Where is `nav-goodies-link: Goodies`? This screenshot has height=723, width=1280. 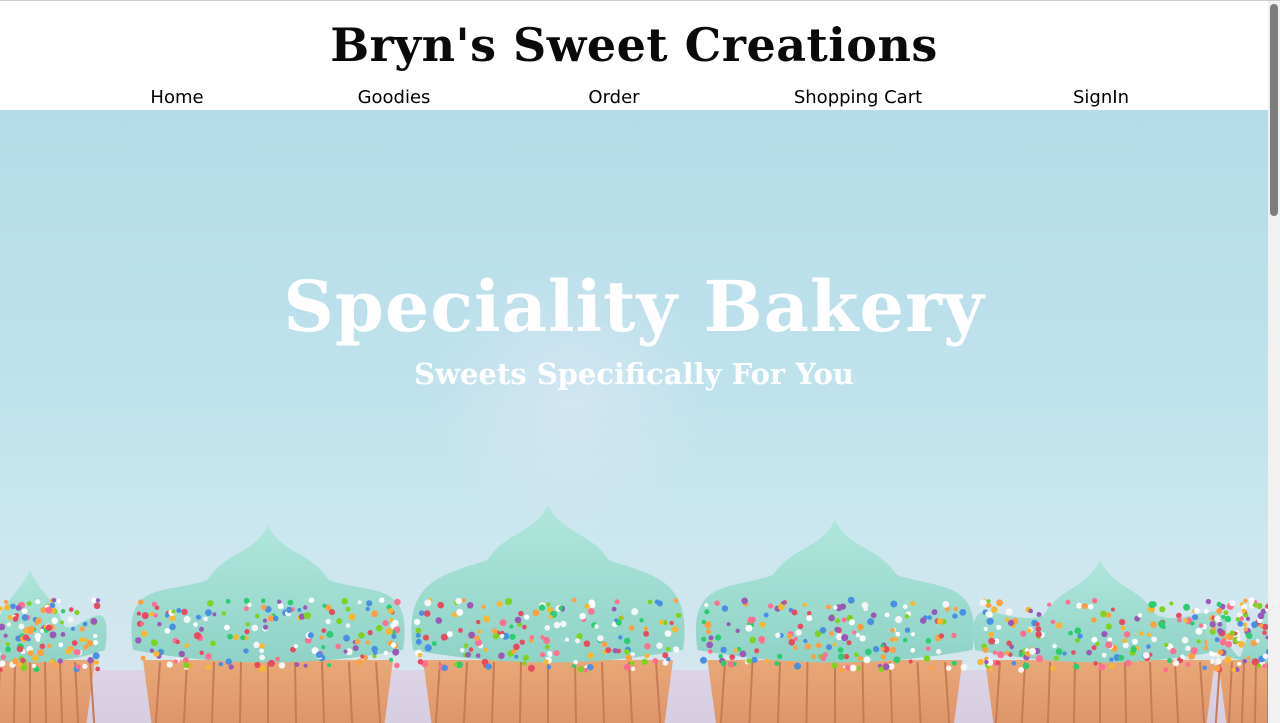 nav-goodies-link: Goodies is located at coordinates (394, 98).